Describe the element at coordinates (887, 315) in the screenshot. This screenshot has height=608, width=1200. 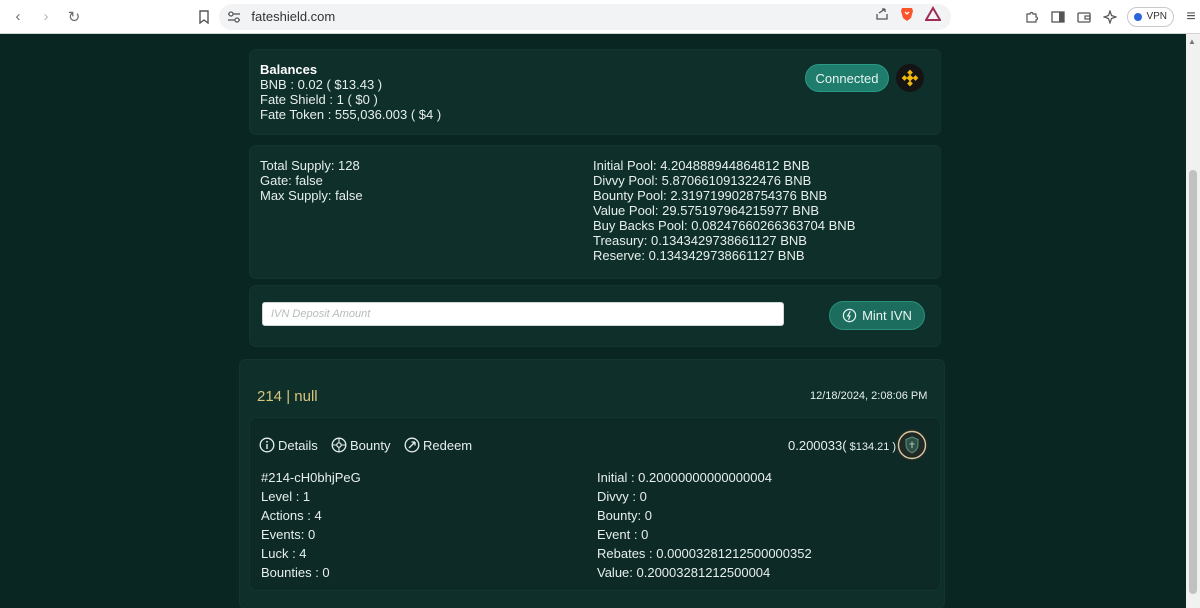
I see `mint-ivn-label: Mint IVN` at that location.